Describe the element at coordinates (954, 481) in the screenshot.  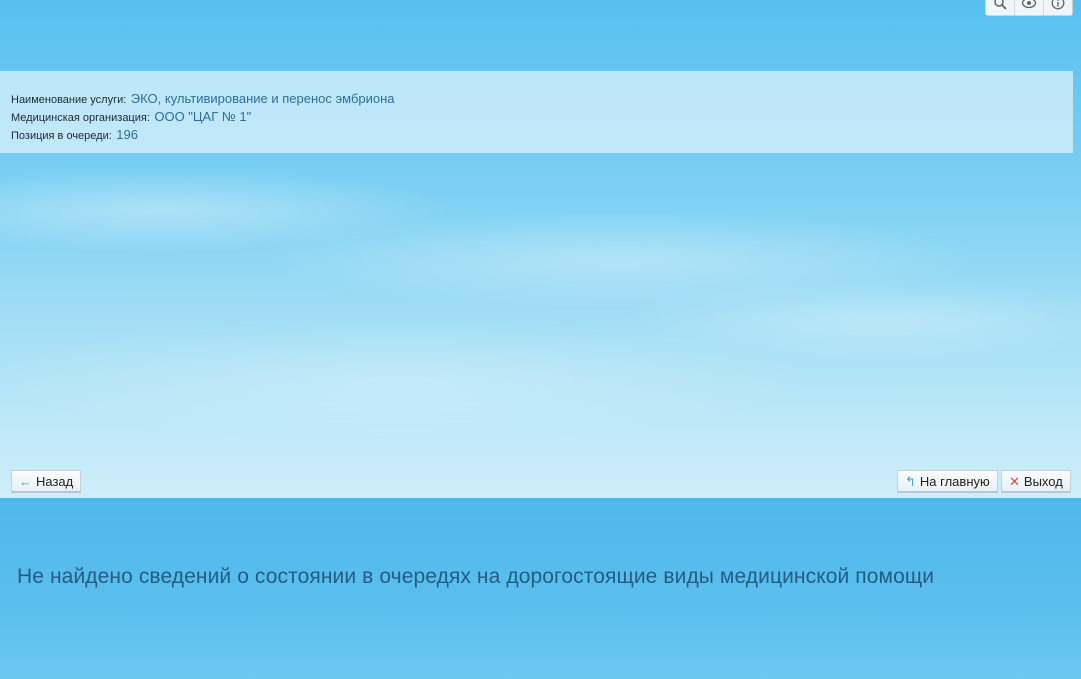
I see `home-button-label: На главную` at that location.